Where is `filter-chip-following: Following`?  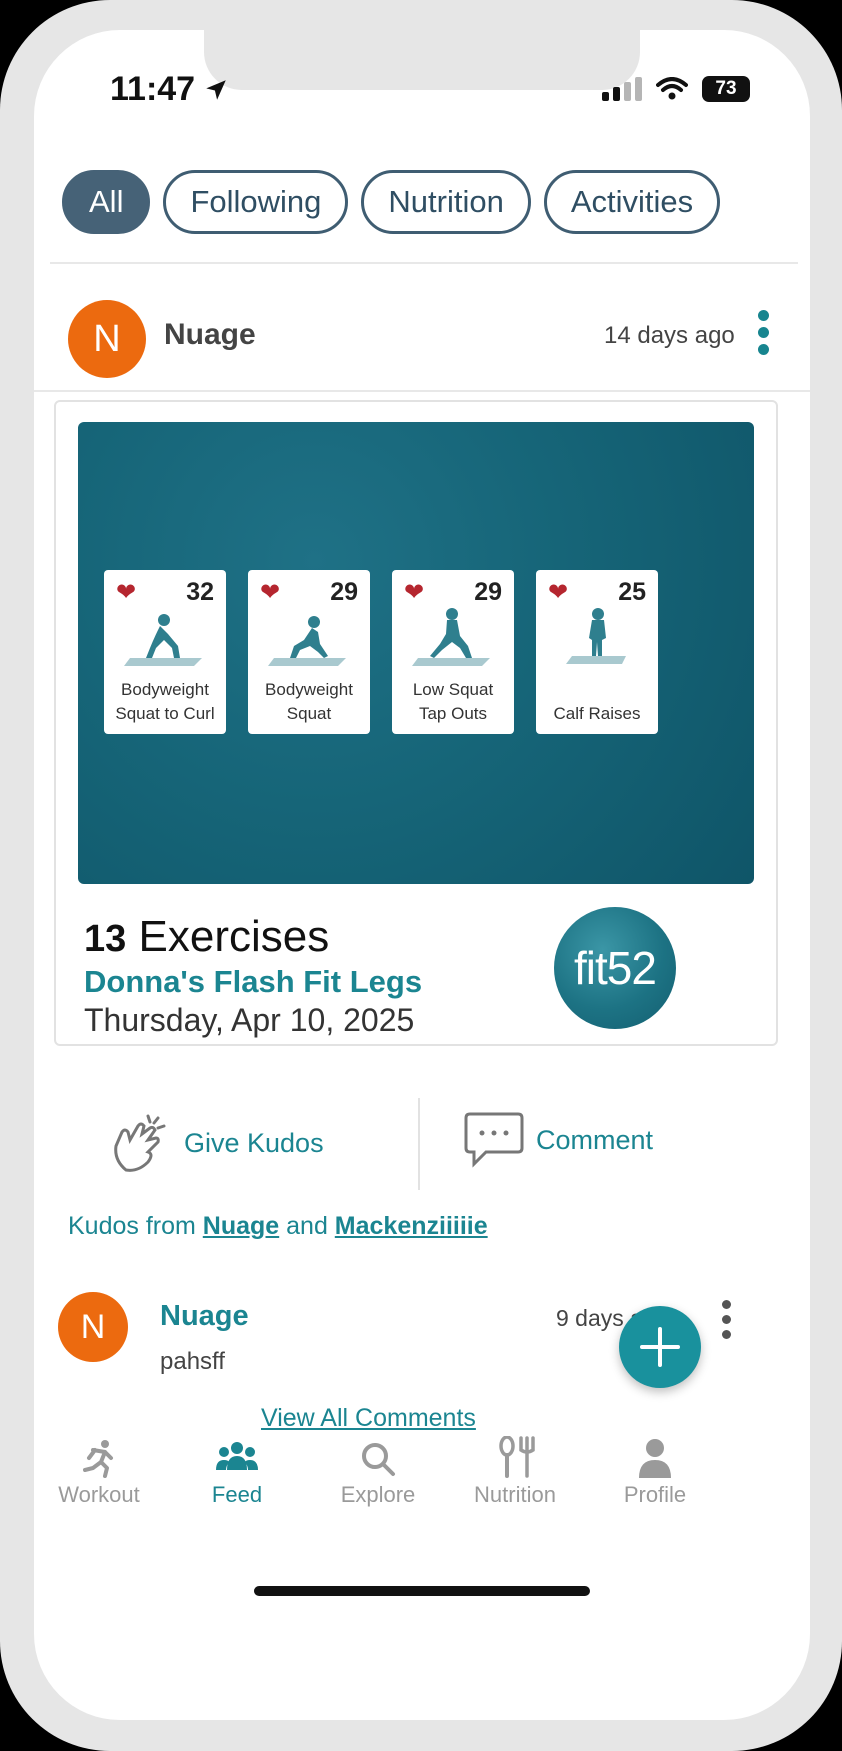
filter-chip-following: Following is located at coordinates (256, 202).